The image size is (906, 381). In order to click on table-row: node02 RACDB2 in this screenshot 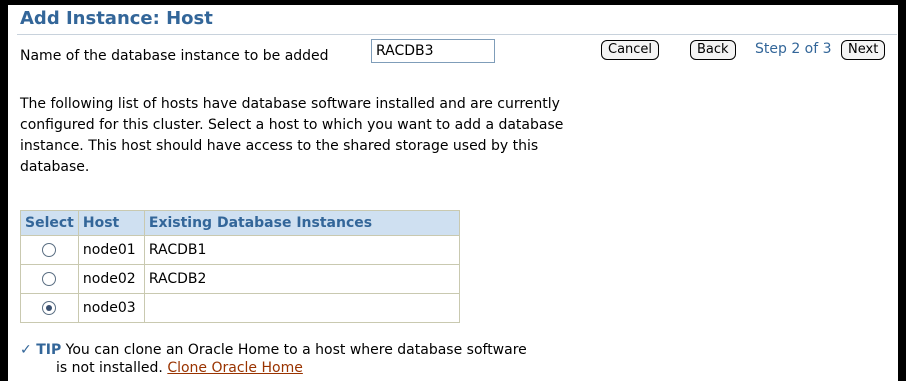, I will do `click(240, 279)`.